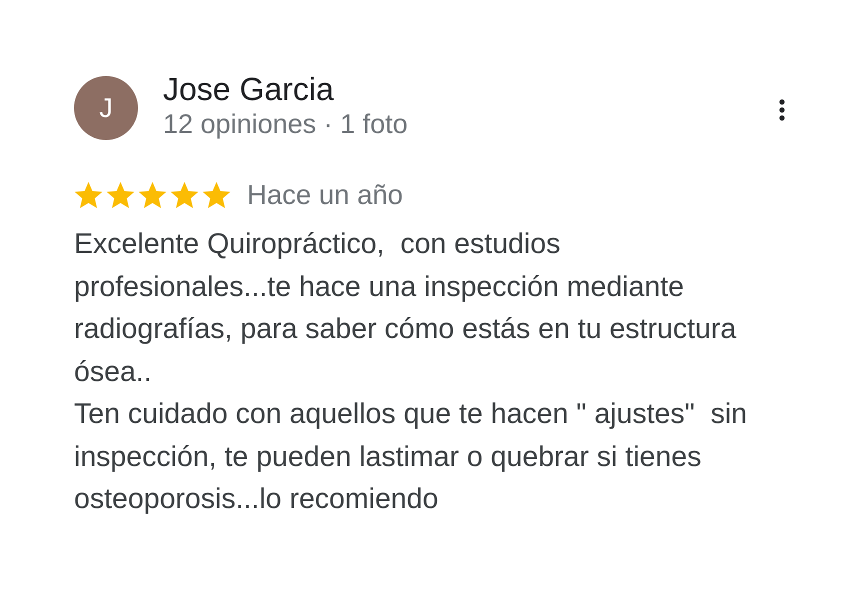 The image size is (850, 600). I want to click on avatar: J, so click(106, 108).